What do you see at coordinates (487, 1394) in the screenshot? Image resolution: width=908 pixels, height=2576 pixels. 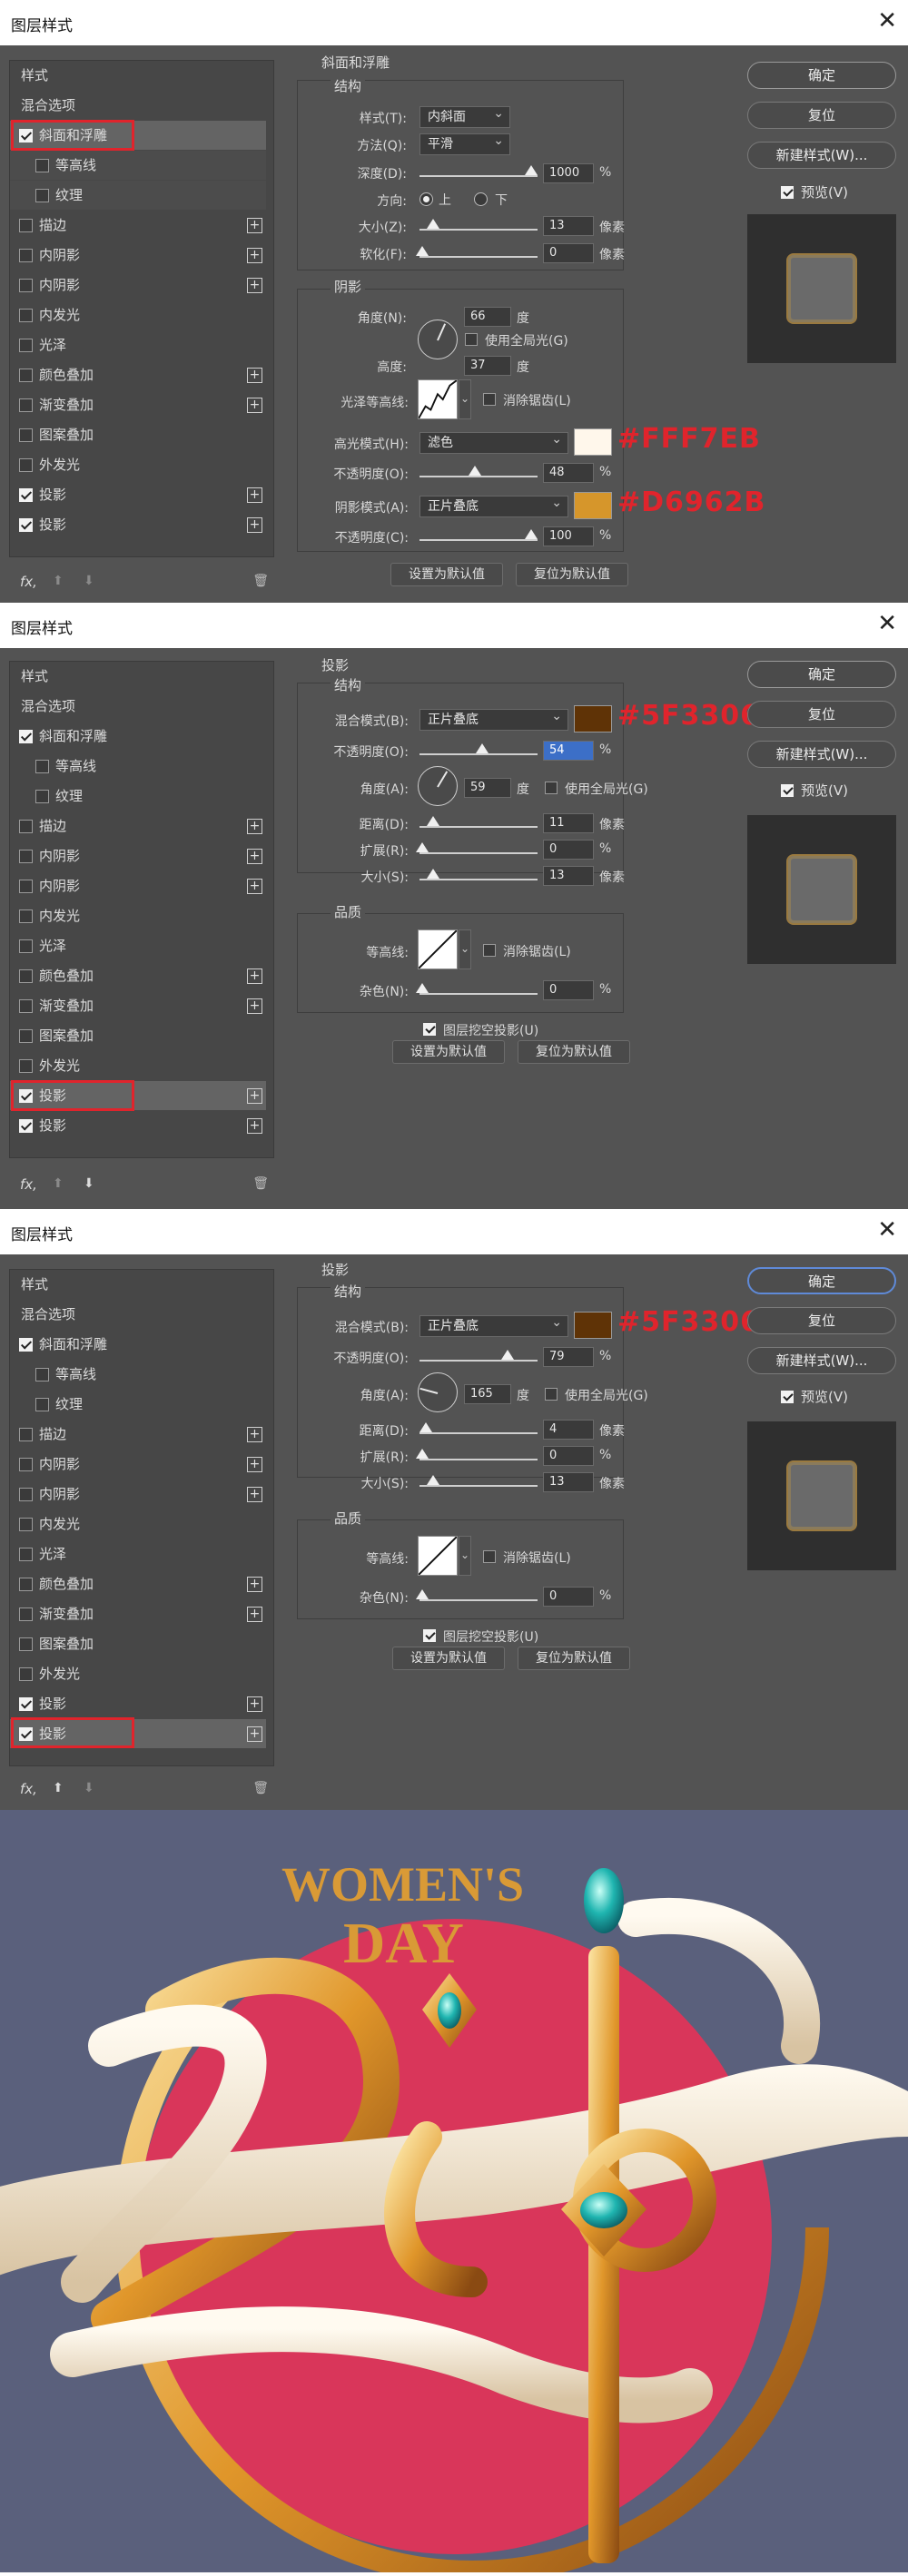 I see `angle-input: 165` at bounding box center [487, 1394].